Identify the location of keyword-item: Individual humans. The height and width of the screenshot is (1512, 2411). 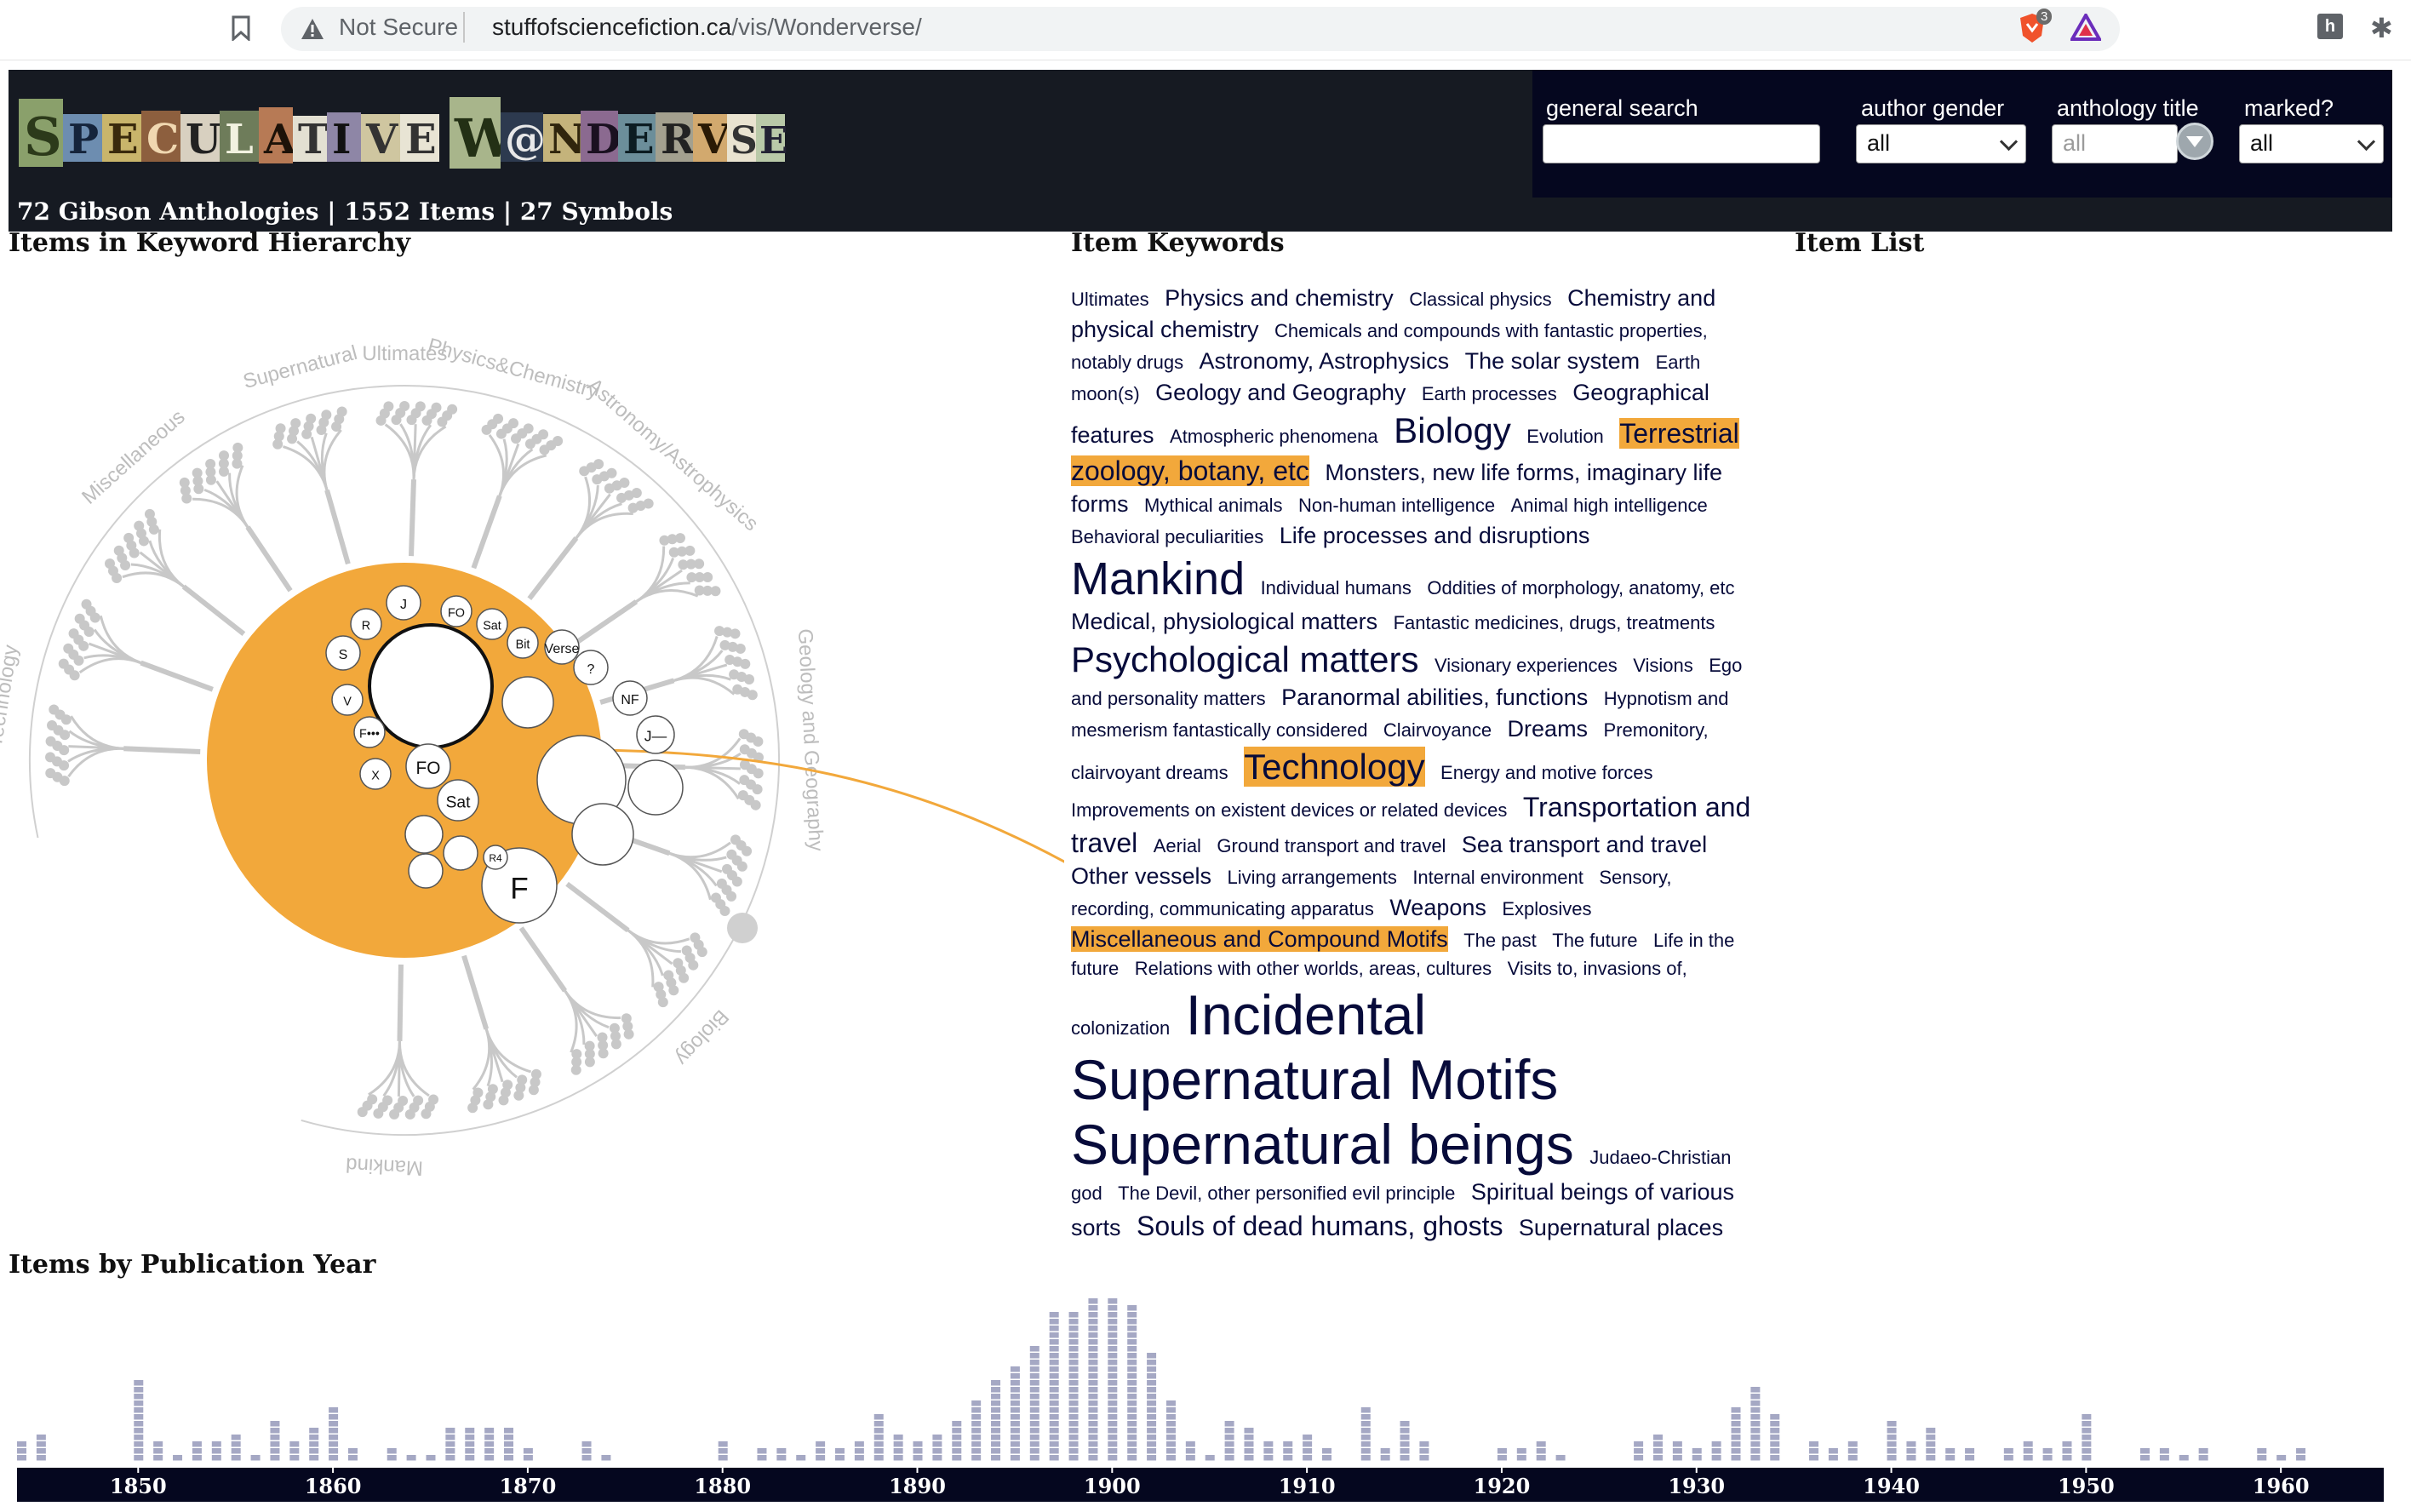
(1337, 587).